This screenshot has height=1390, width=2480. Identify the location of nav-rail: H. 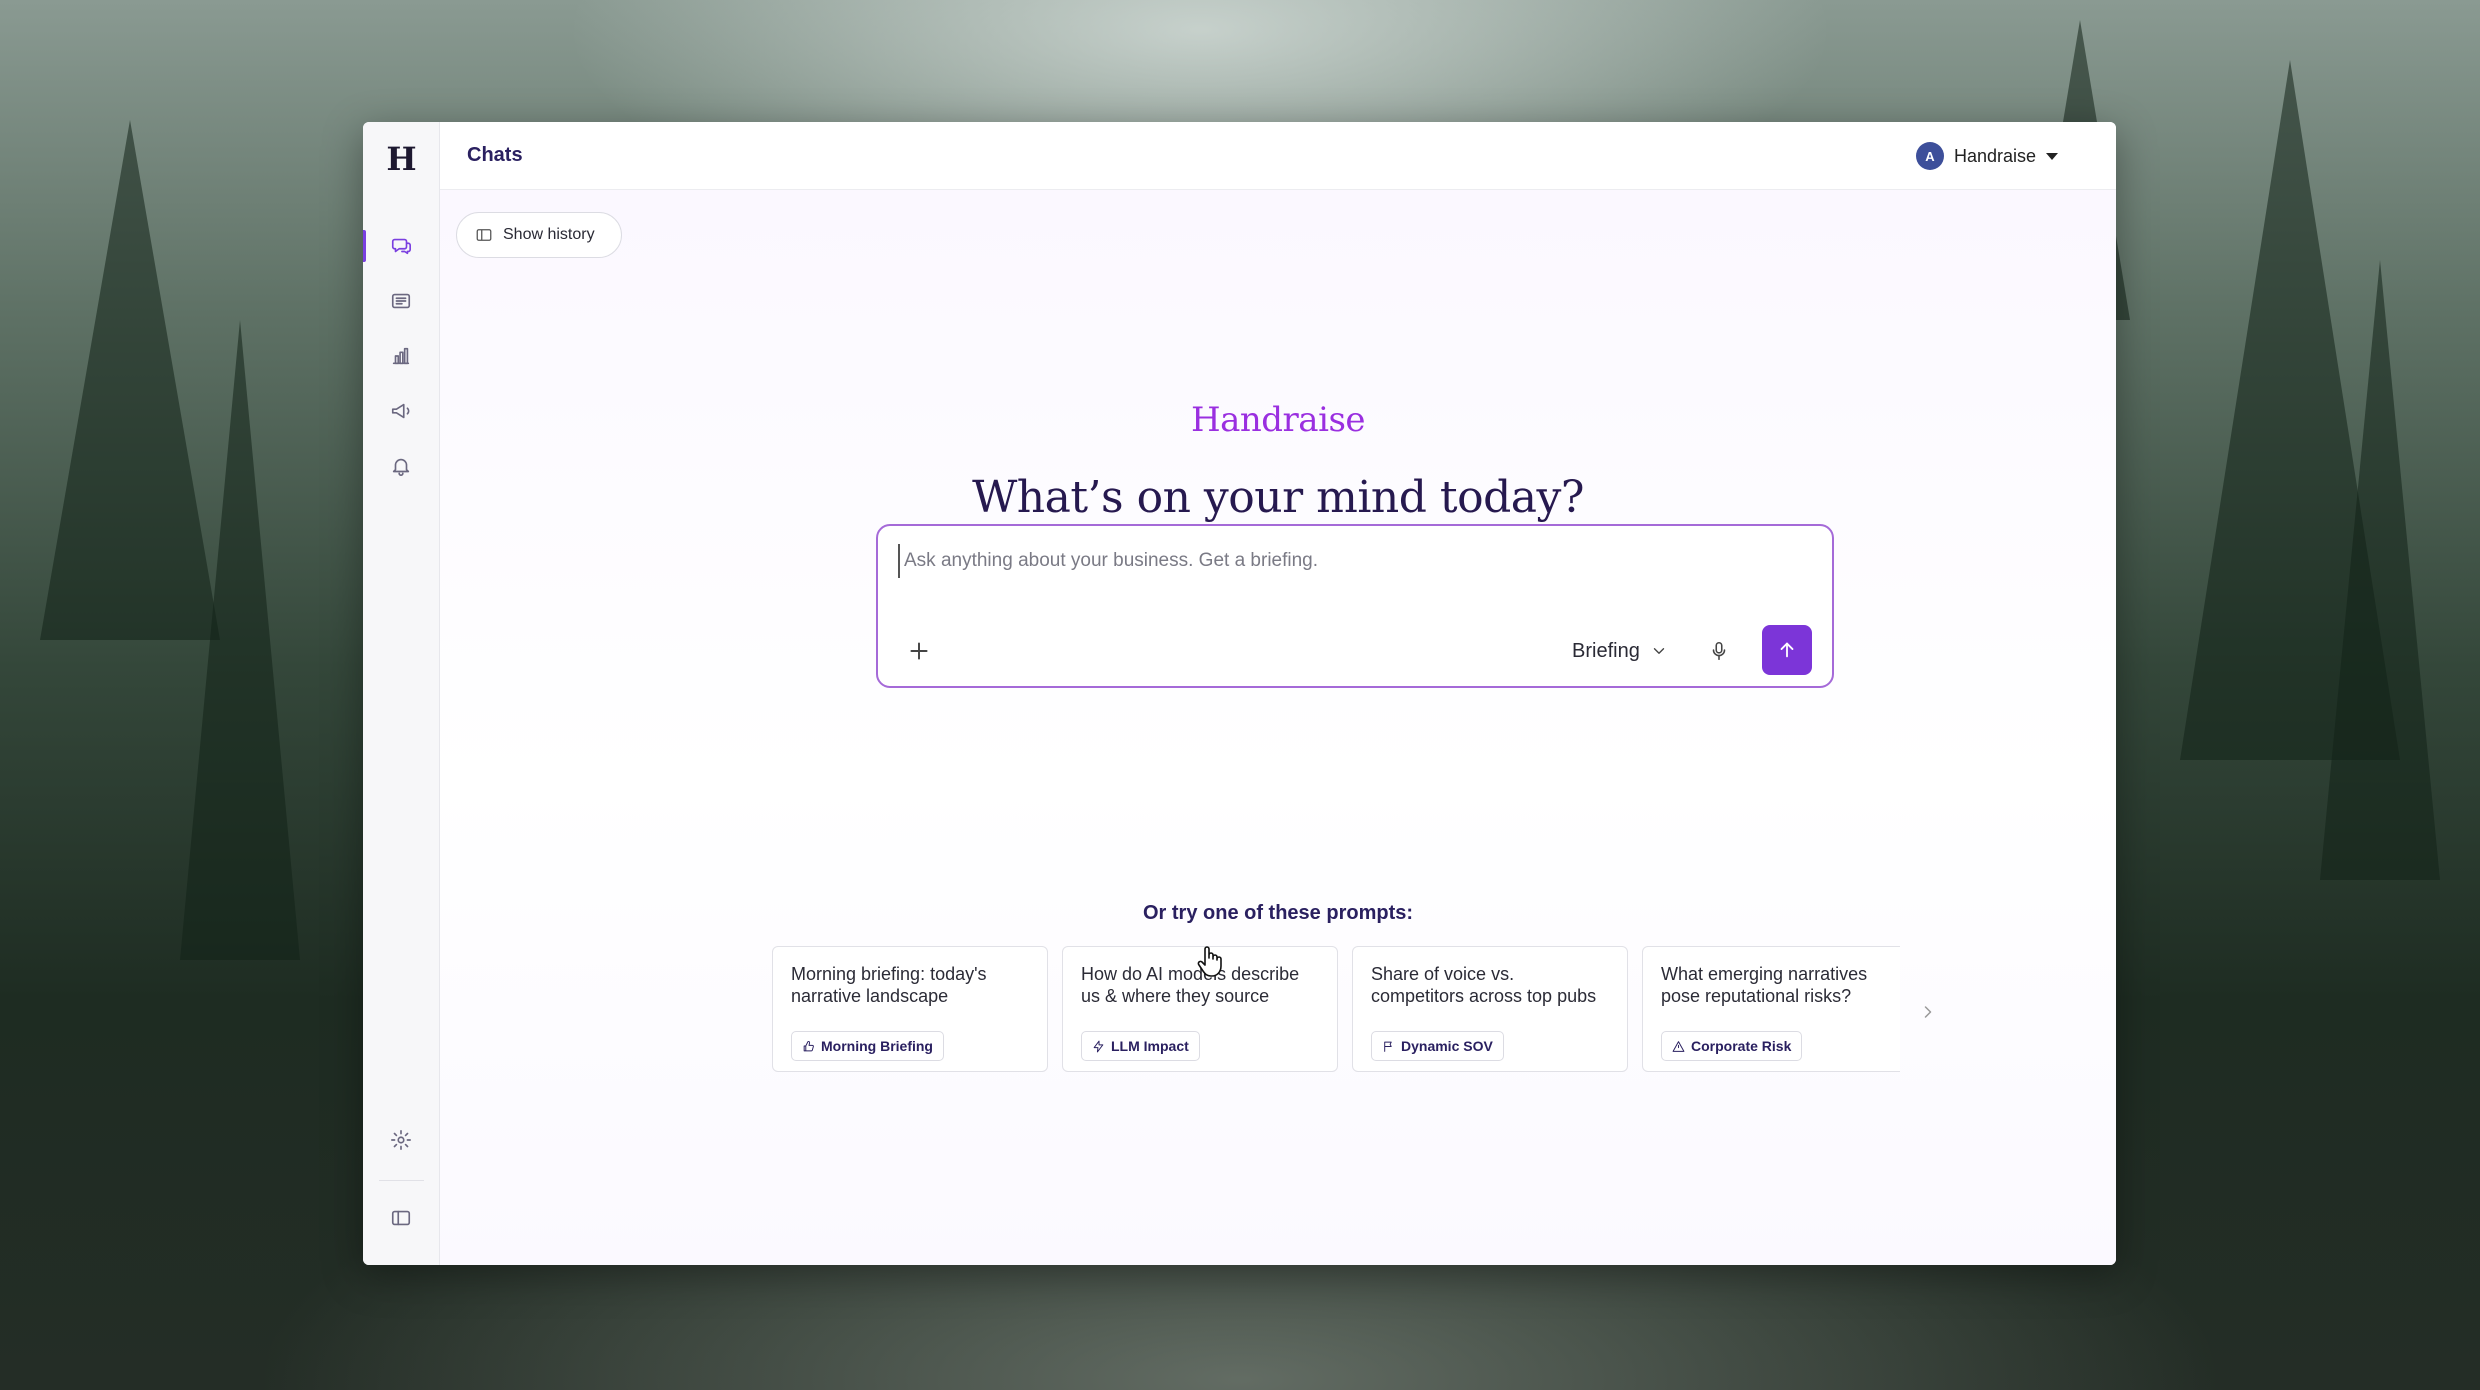
(401, 693).